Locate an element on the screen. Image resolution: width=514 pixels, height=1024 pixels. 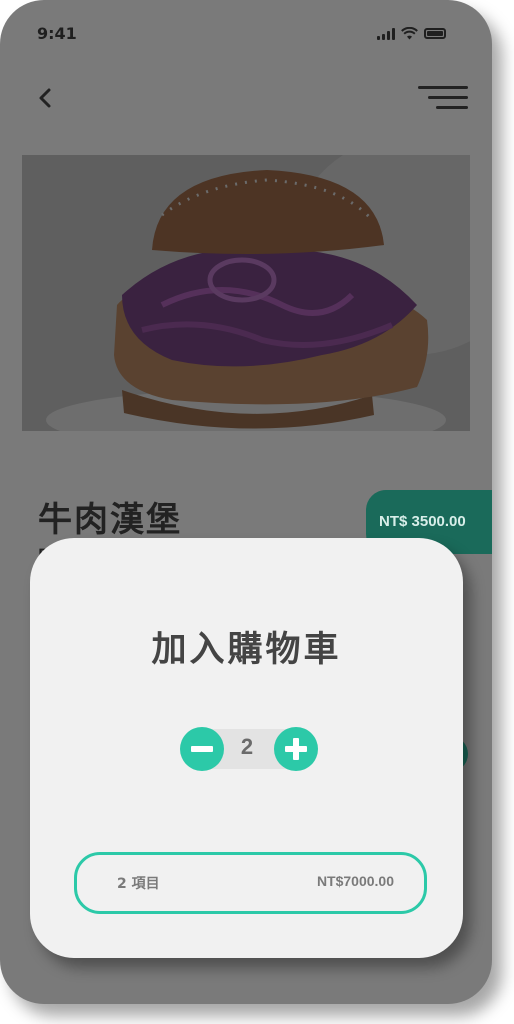
modal-title: 加入購物車 is located at coordinates (246, 650).